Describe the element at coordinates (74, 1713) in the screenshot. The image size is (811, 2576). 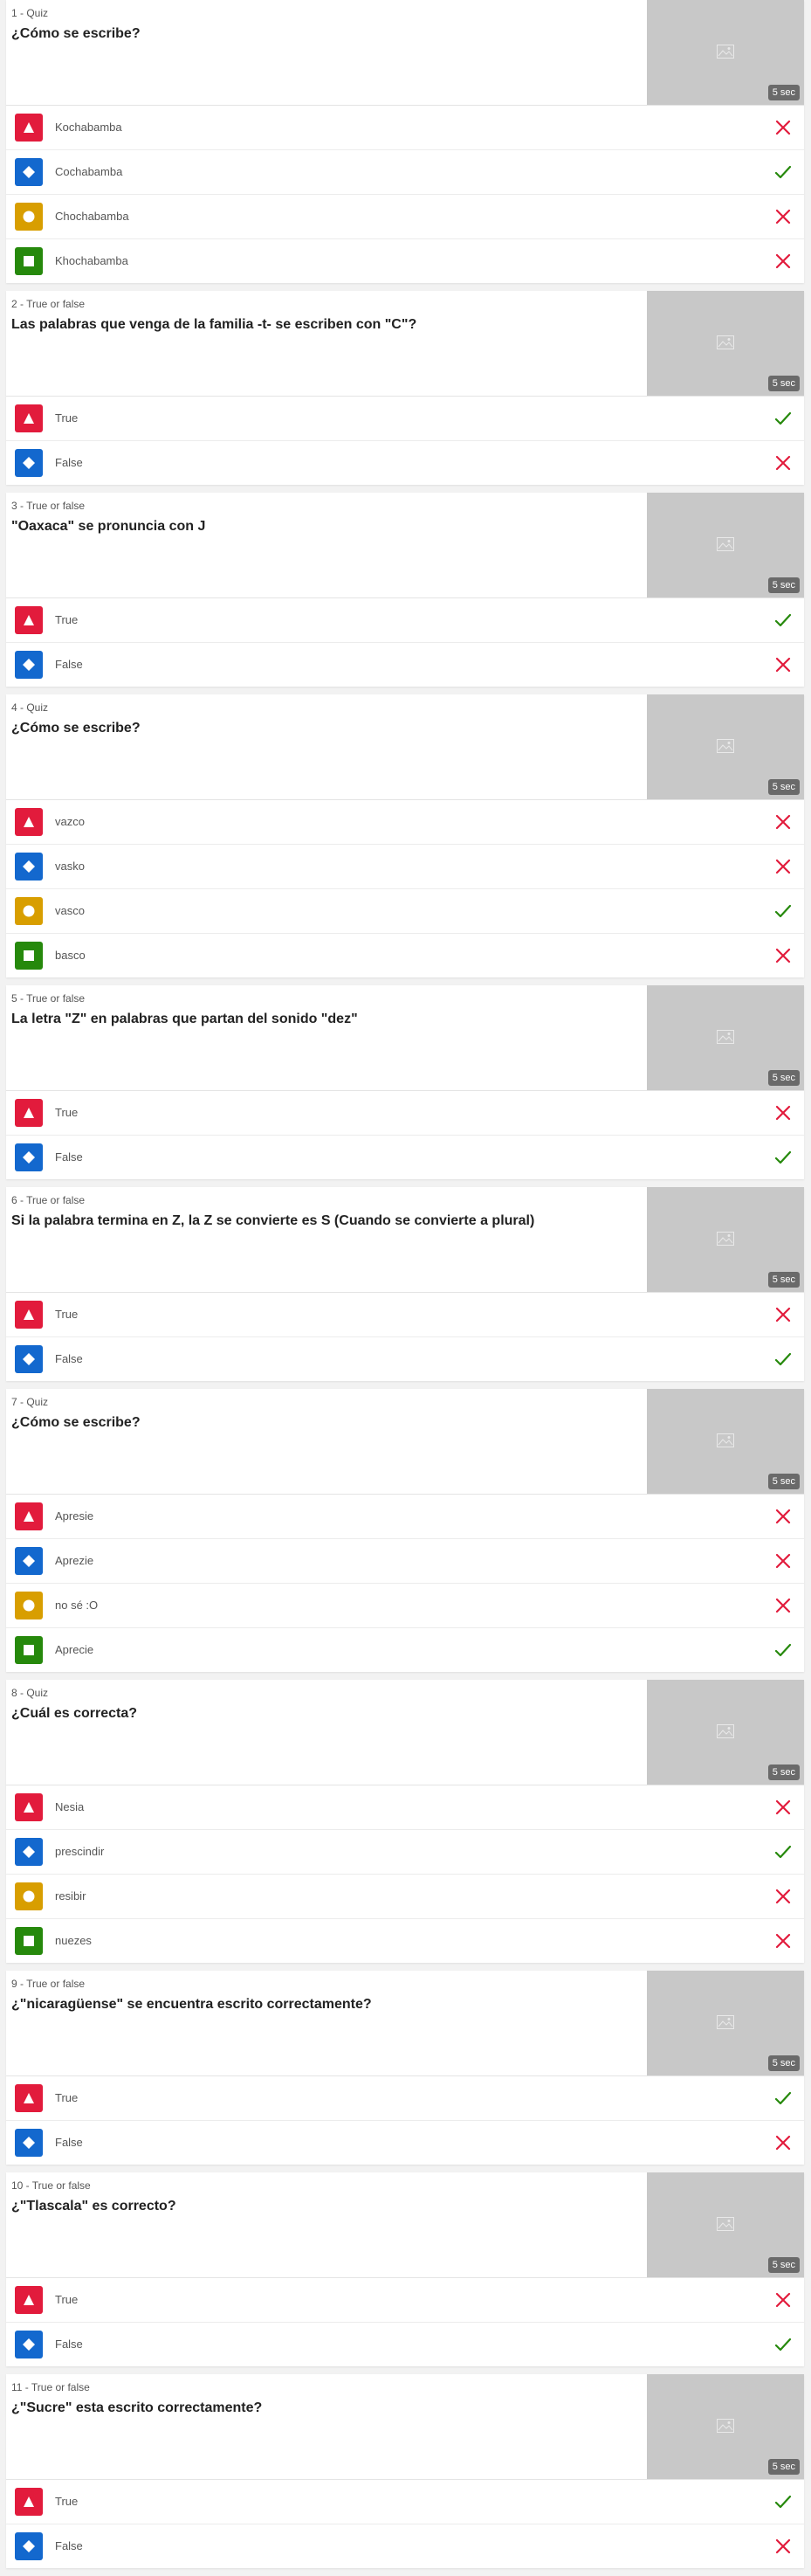
I see `question-title: ¿Cuál es correcta?` at that location.